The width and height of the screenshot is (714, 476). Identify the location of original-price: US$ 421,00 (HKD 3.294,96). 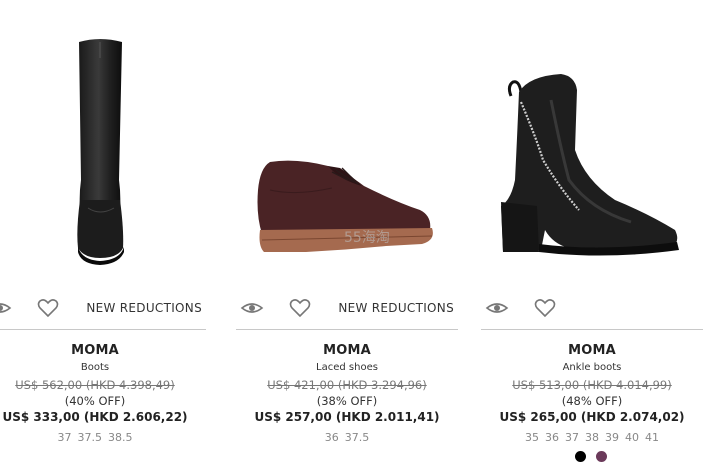
(347, 385).